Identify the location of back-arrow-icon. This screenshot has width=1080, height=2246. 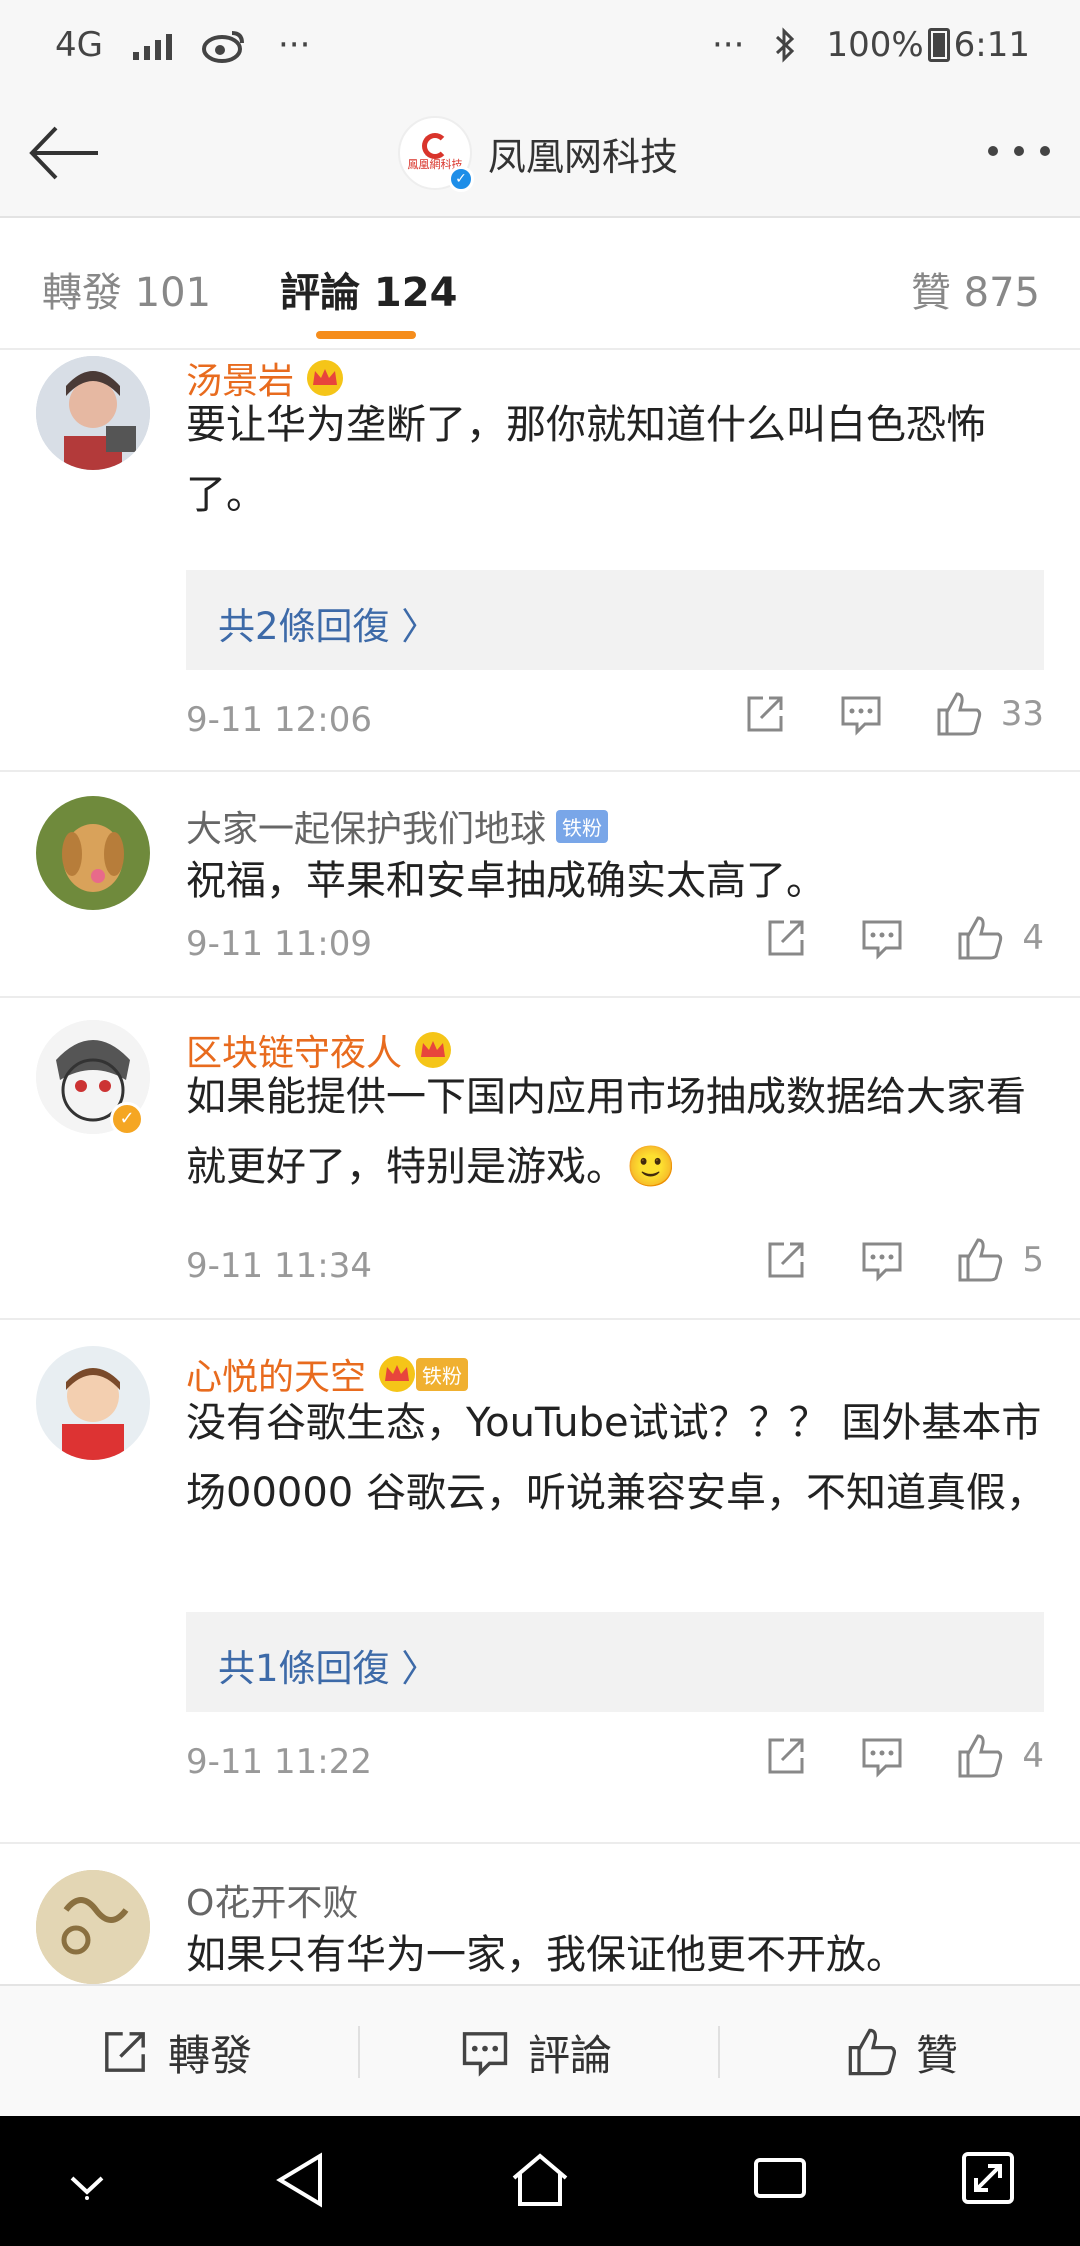
(63, 153).